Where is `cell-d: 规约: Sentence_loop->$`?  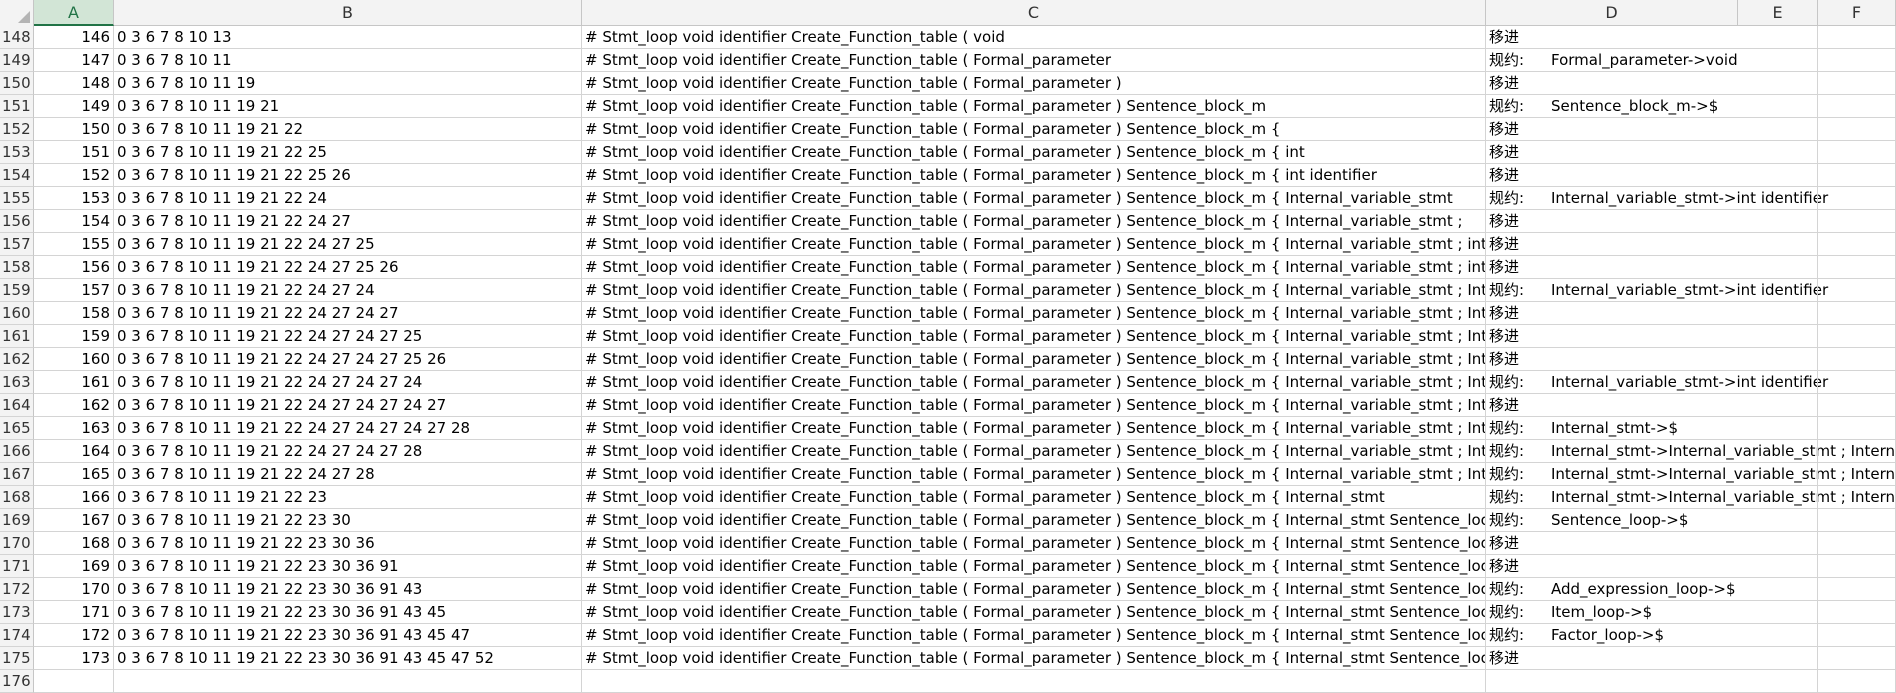
cell-d: 规约: Sentence_loop->$ is located at coordinates (1612, 520).